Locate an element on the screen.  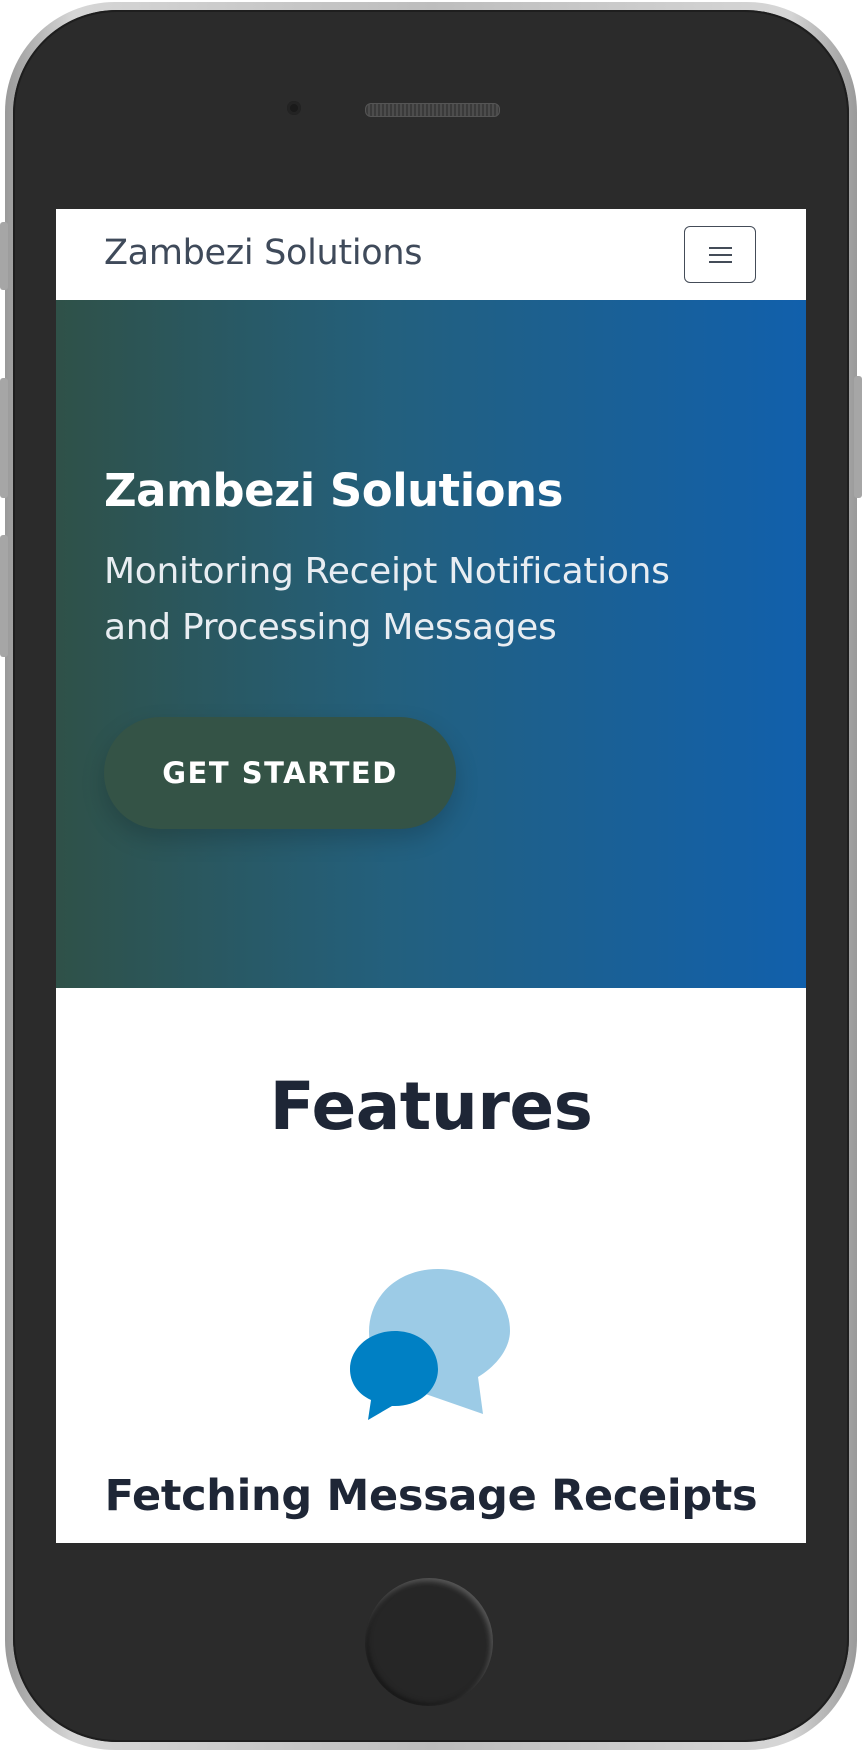
earpiece-speaker is located at coordinates (432, 110).